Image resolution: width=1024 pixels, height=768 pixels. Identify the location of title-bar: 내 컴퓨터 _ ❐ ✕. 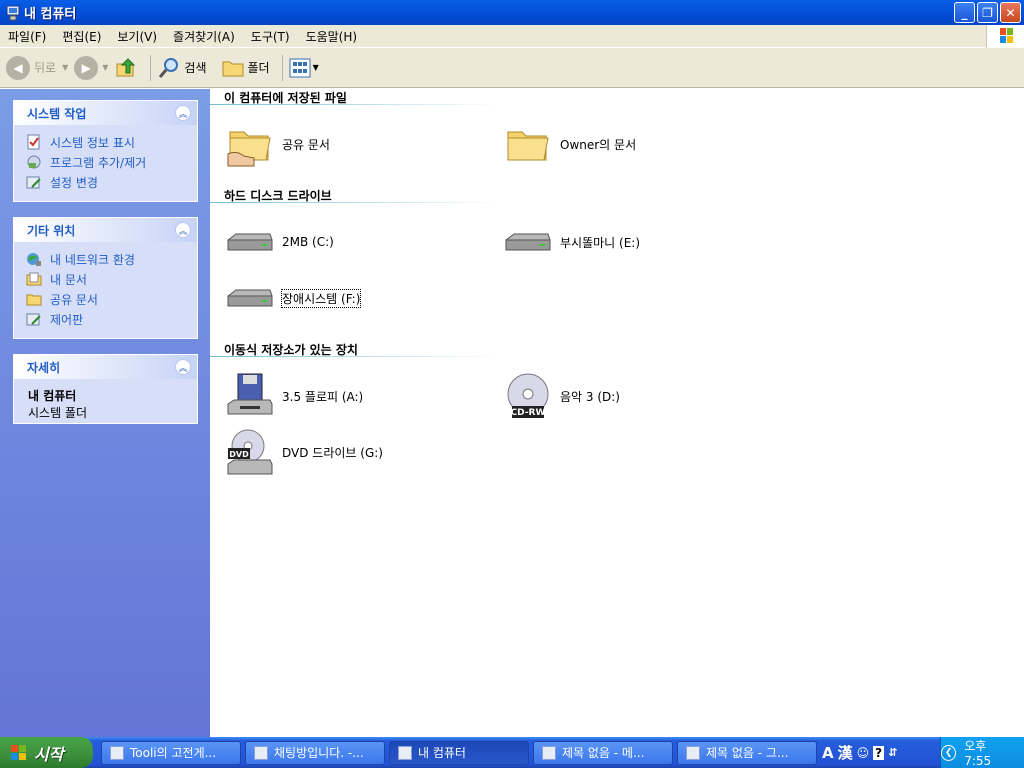
(512, 12).